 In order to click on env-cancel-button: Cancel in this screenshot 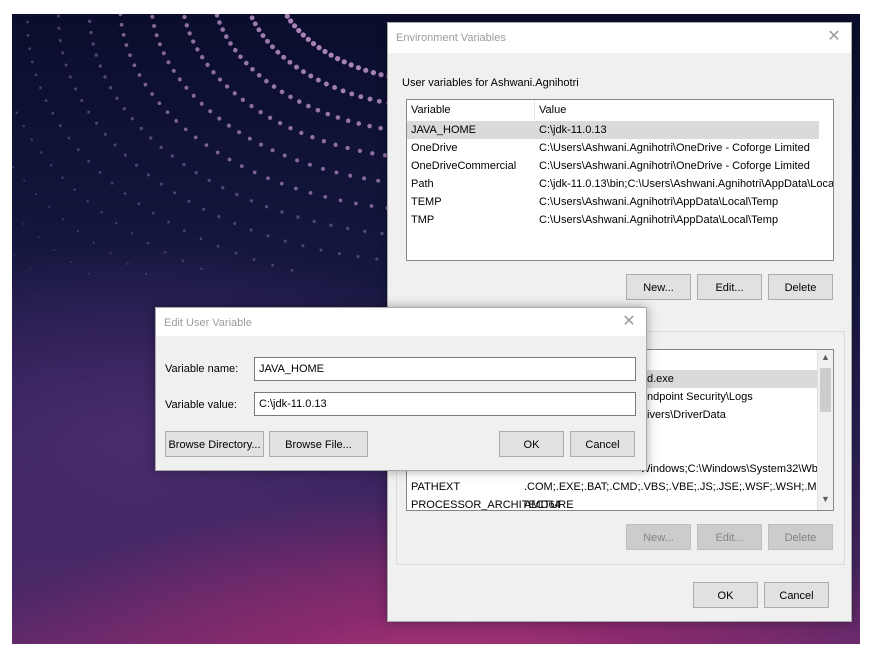, I will do `click(796, 595)`.